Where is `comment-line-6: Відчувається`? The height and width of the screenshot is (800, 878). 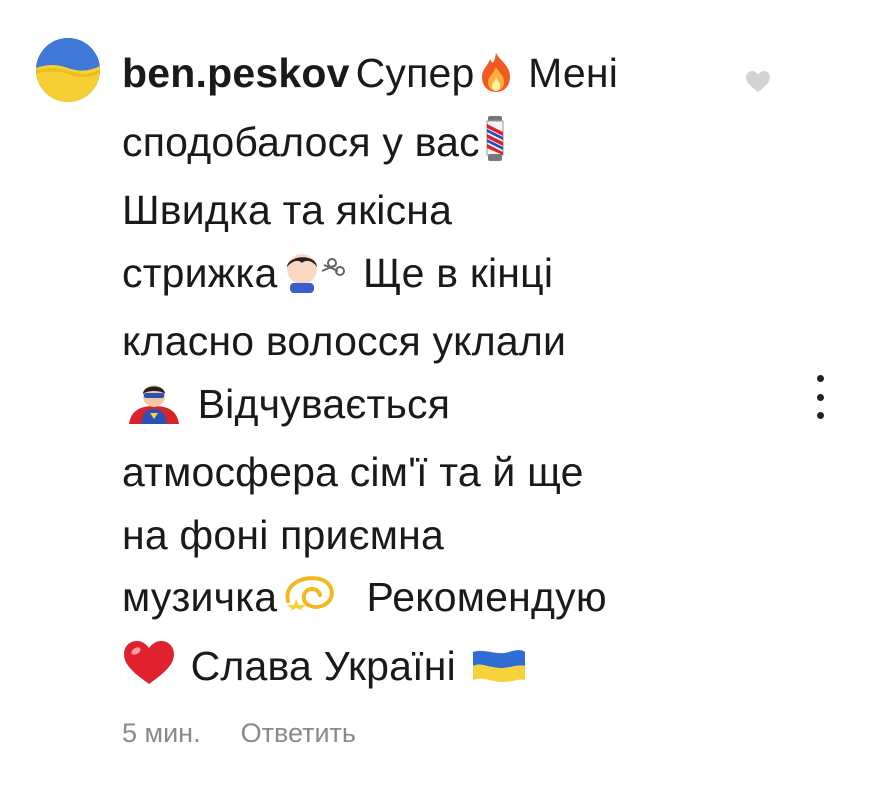 comment-line-6: Відчувається is located at coordinates (437, 407).